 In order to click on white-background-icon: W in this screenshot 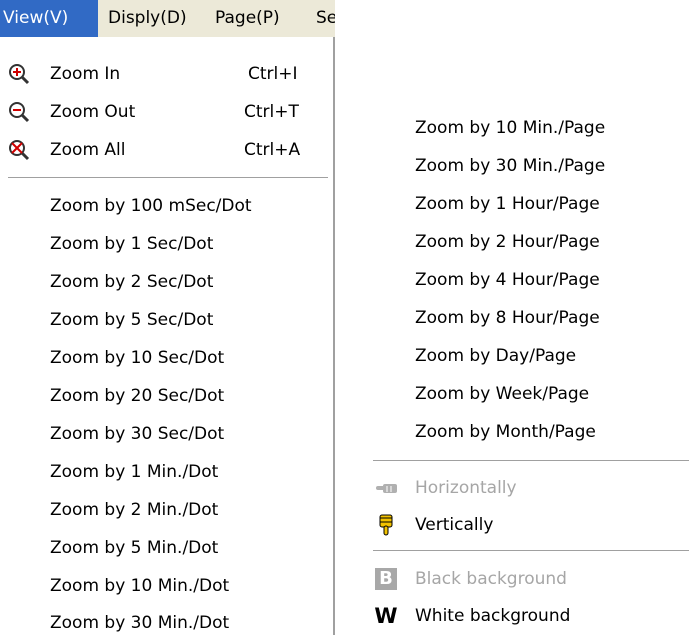, I will do `click(386, 616)`.